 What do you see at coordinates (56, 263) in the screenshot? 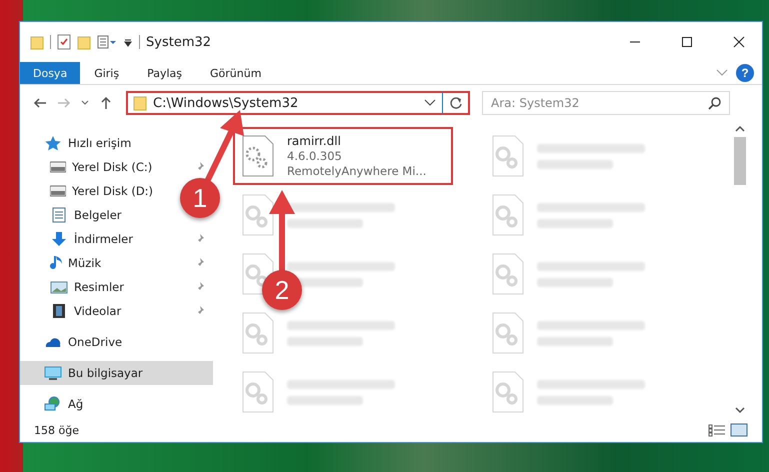
I see `music-icon` at bounding box center [56, 263].